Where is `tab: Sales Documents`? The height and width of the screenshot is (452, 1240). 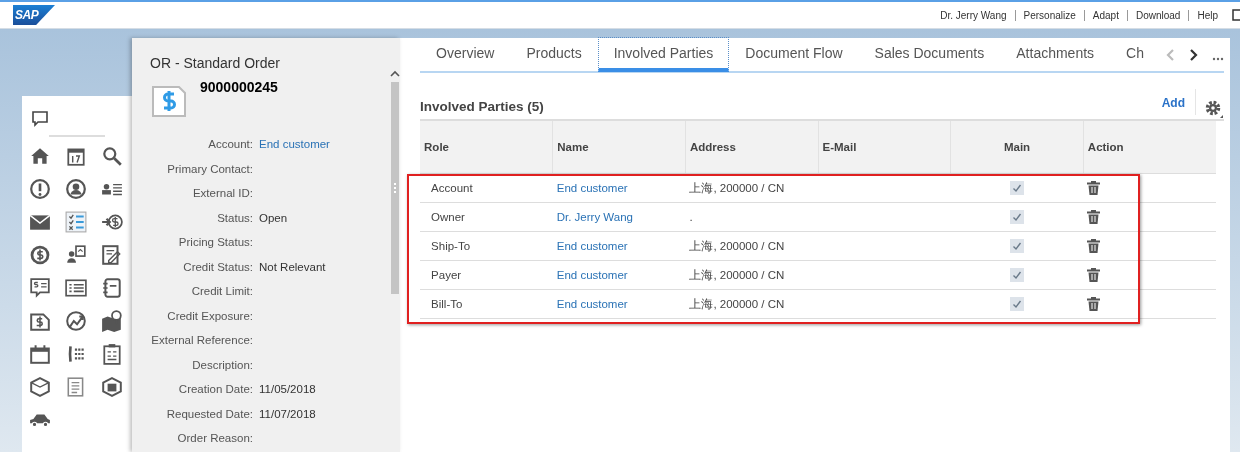
tab: Sales Documents is located at coordinates (929, 53).